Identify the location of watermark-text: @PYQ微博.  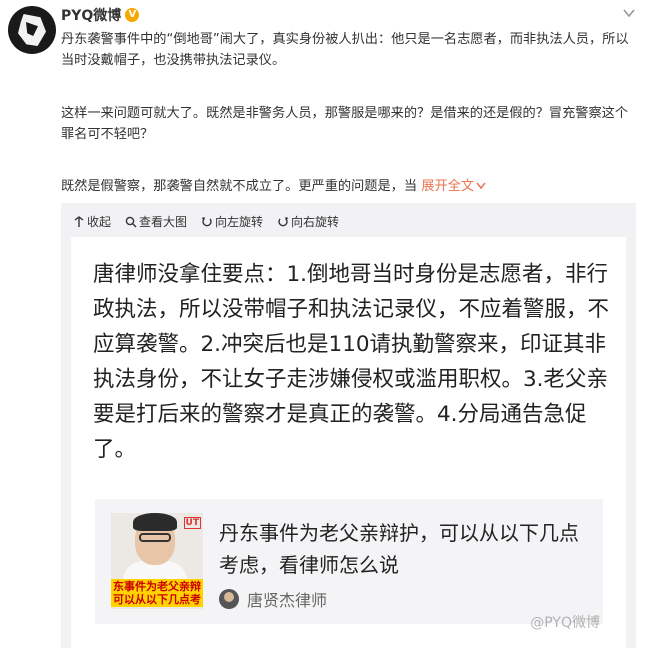
(565, 623).